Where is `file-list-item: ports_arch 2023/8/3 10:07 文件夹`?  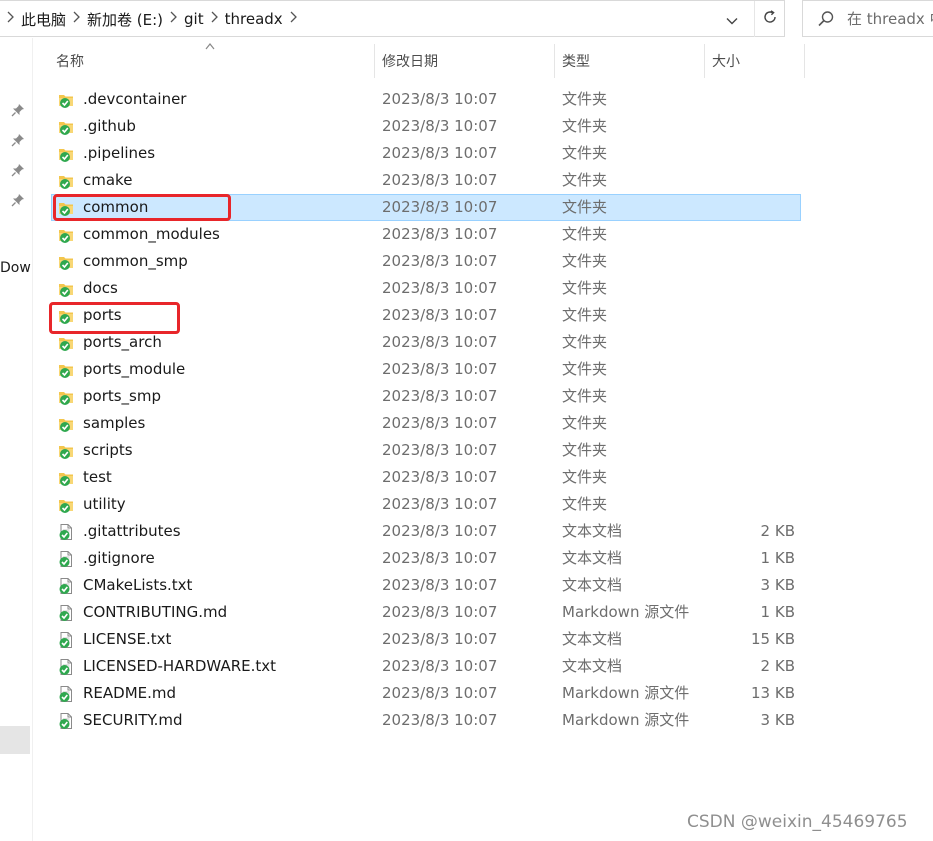
file-list-item: ports_arch 2023/8/3 10:07 文件夹 is located at coordinates (426, 342).